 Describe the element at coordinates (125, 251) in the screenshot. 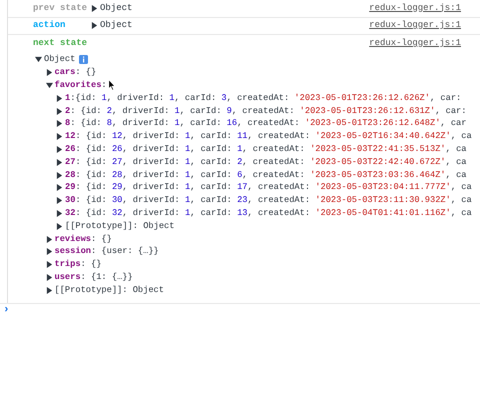

I see `property-value: : {user: {…}}` at that location.